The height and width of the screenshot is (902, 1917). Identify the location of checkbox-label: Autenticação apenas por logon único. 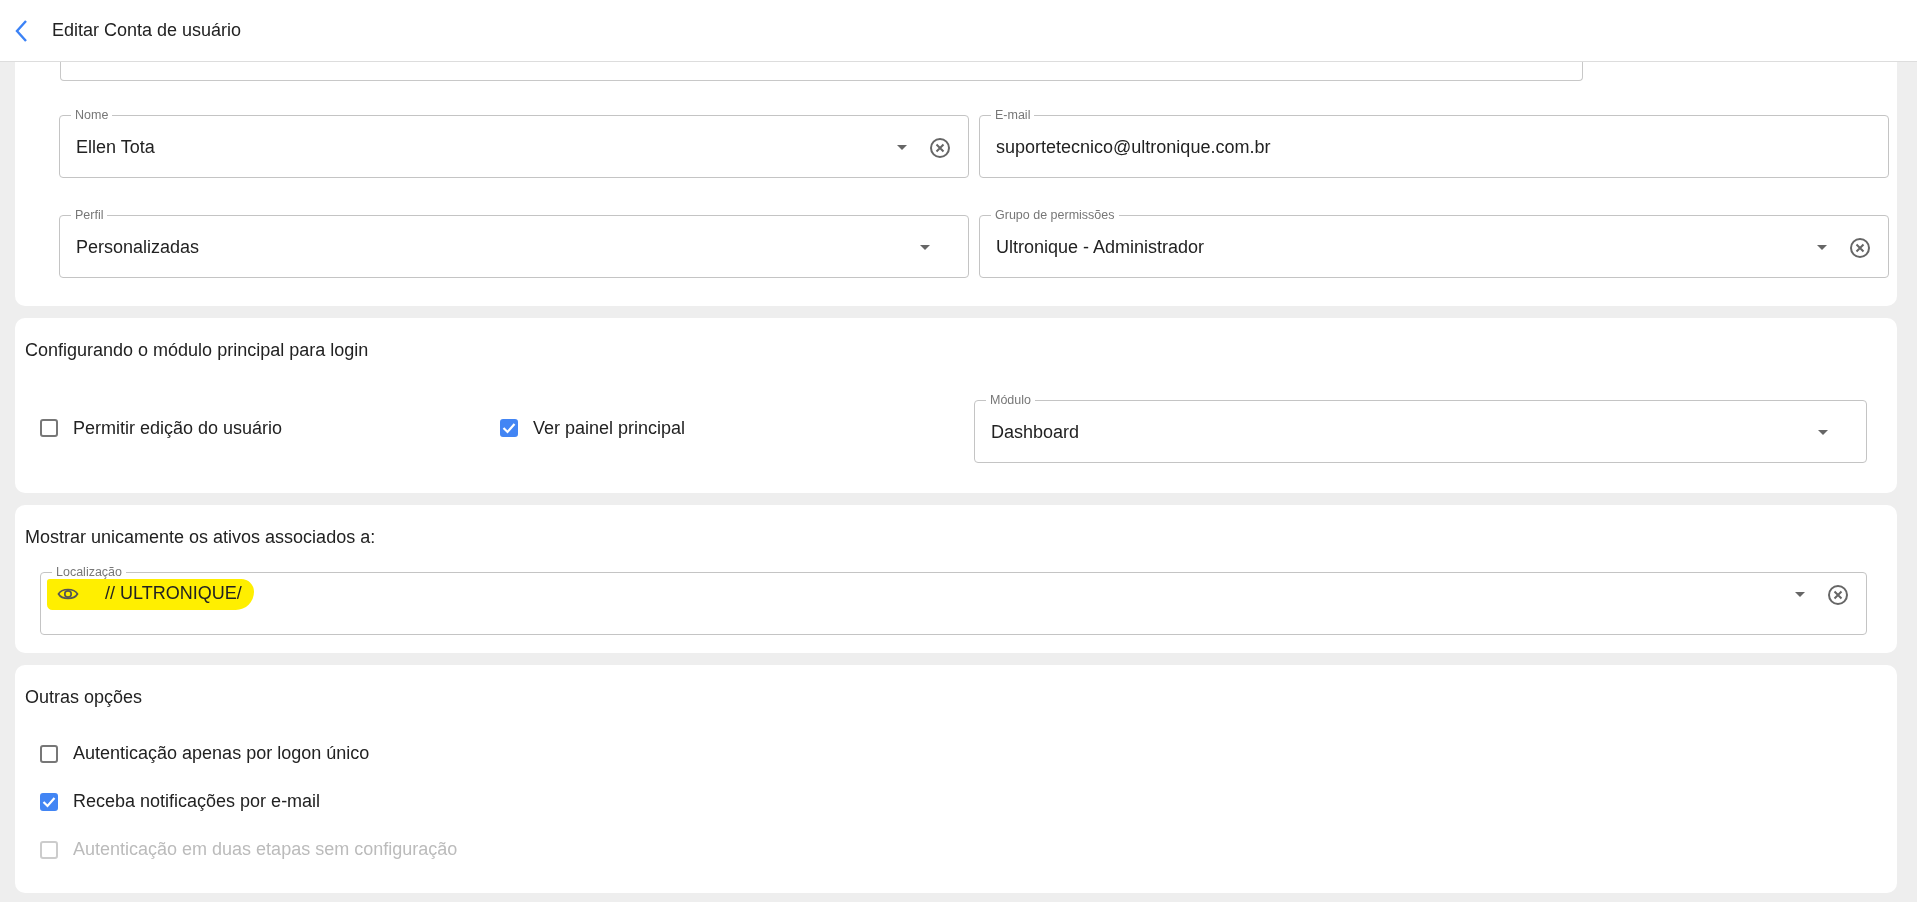
(221, 753).